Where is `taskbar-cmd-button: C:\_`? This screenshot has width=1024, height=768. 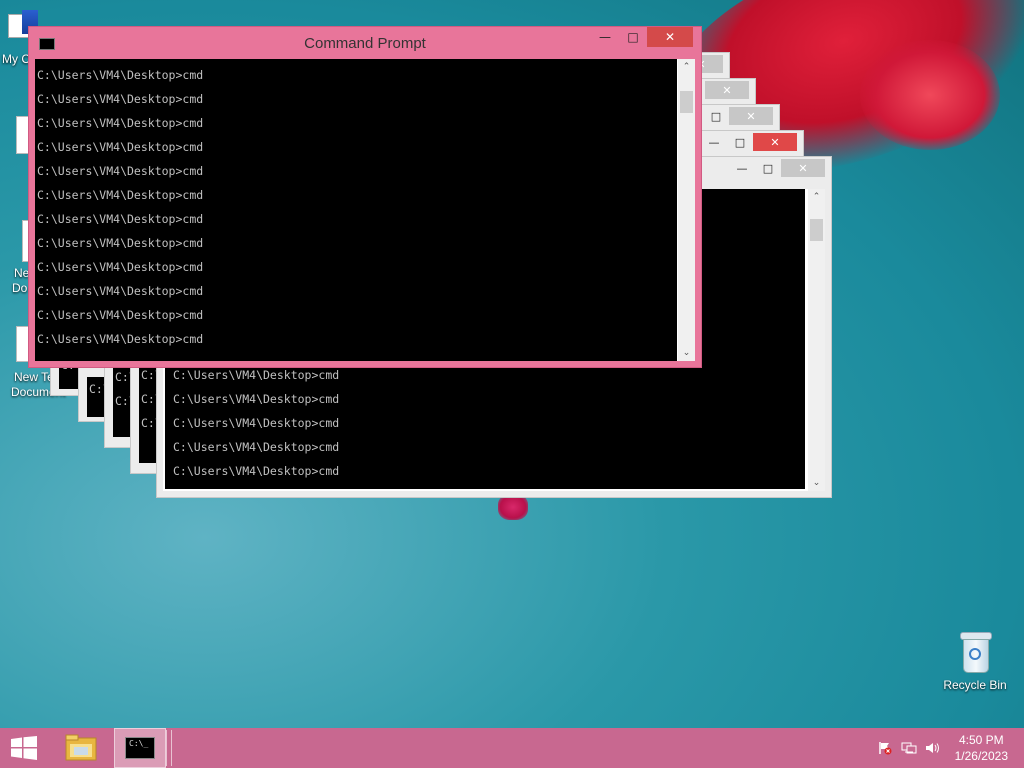
taskbar-cmd-button: C:\_ is located at coordinates (140, 748).